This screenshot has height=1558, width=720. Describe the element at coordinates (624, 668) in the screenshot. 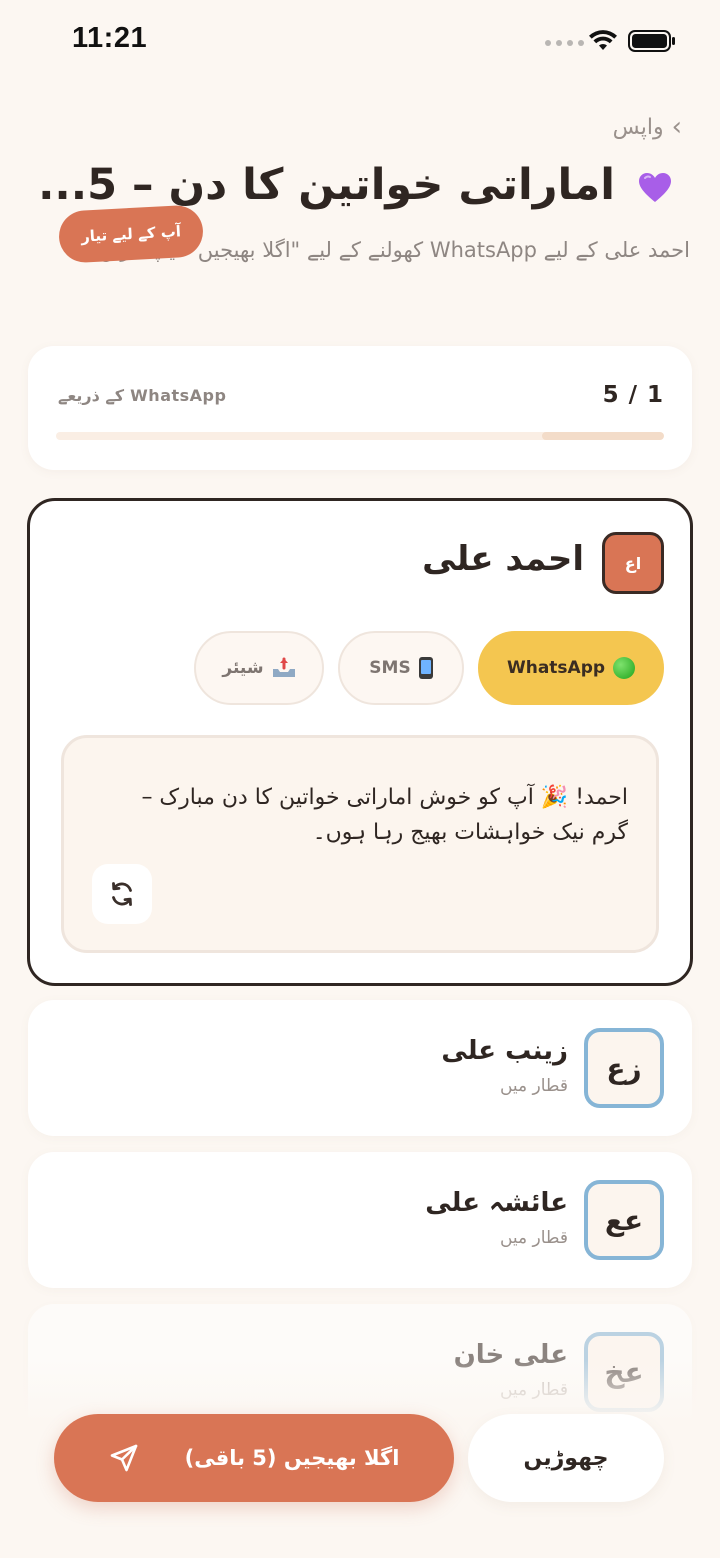

I see `green-circle-icon` at that location.